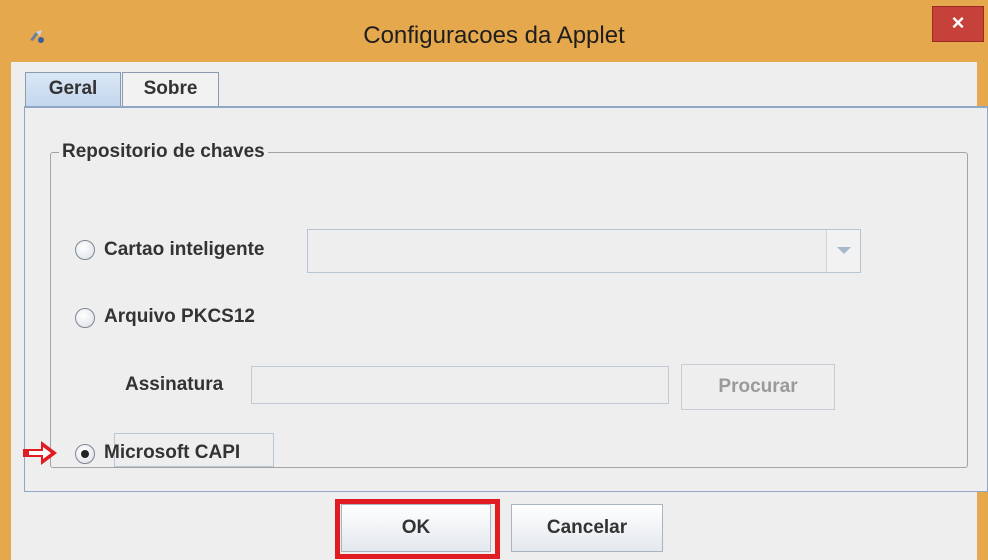 The image size is (988, 560). Describe the element at coordinates (163, 152) in the screenshot. I see `groupbox-title: Repositorio de chaves` at that location.